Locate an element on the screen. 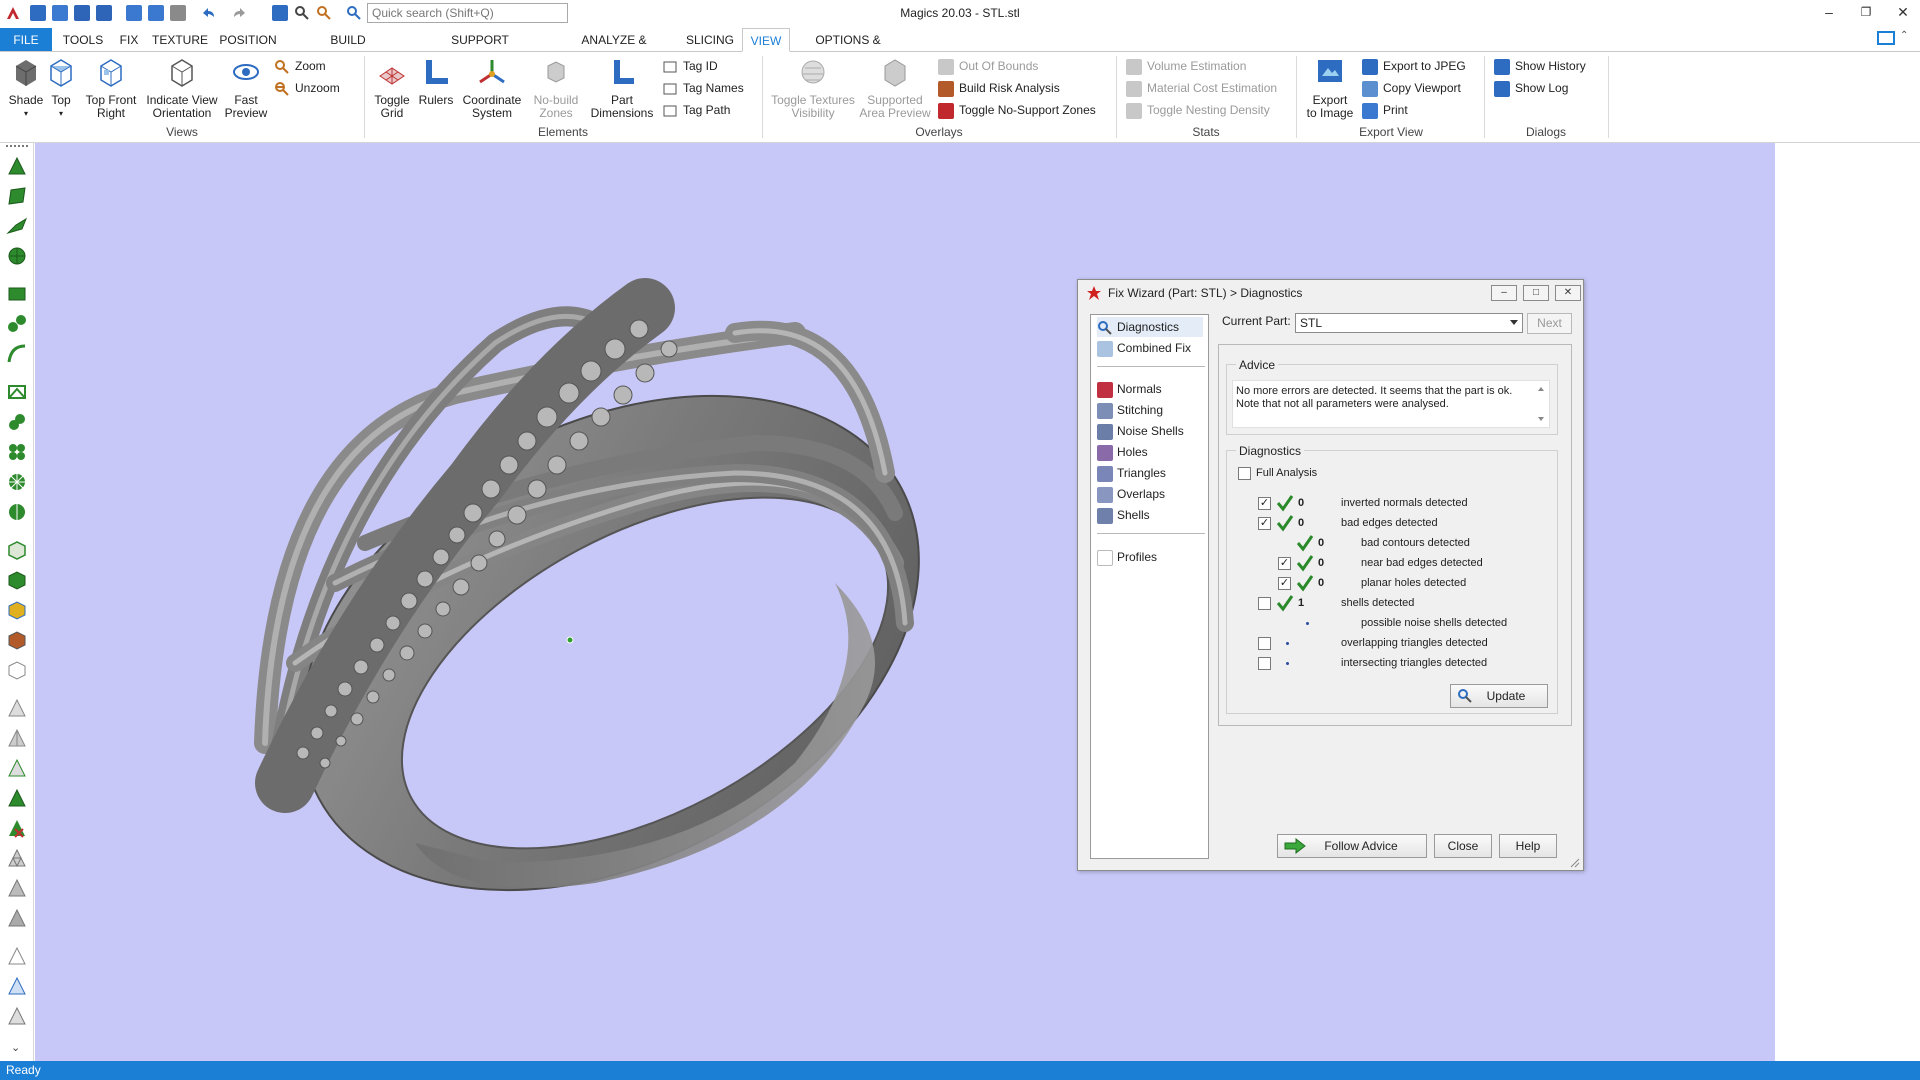 The height and width of the screenshot is (1080, 1920). triangle-delete-icon is located at coordinates (17, 828).